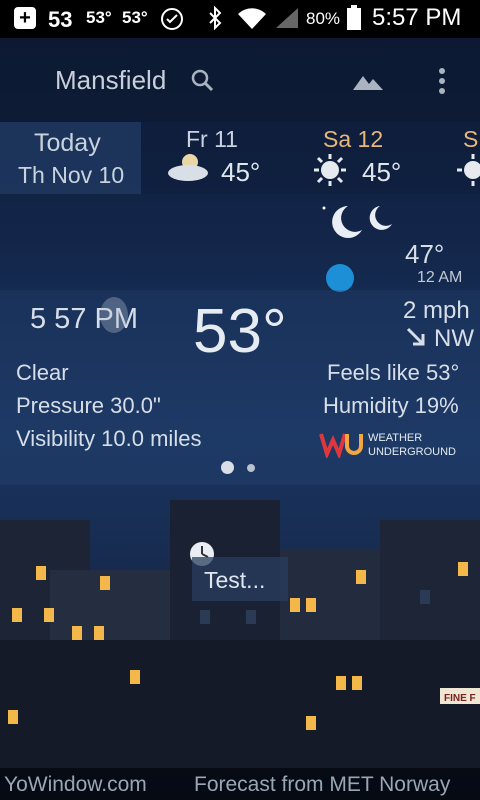  Describe the element at coordinates (436, 310) in the screenshot. I see `wind-speed: 2 mph` at that location.